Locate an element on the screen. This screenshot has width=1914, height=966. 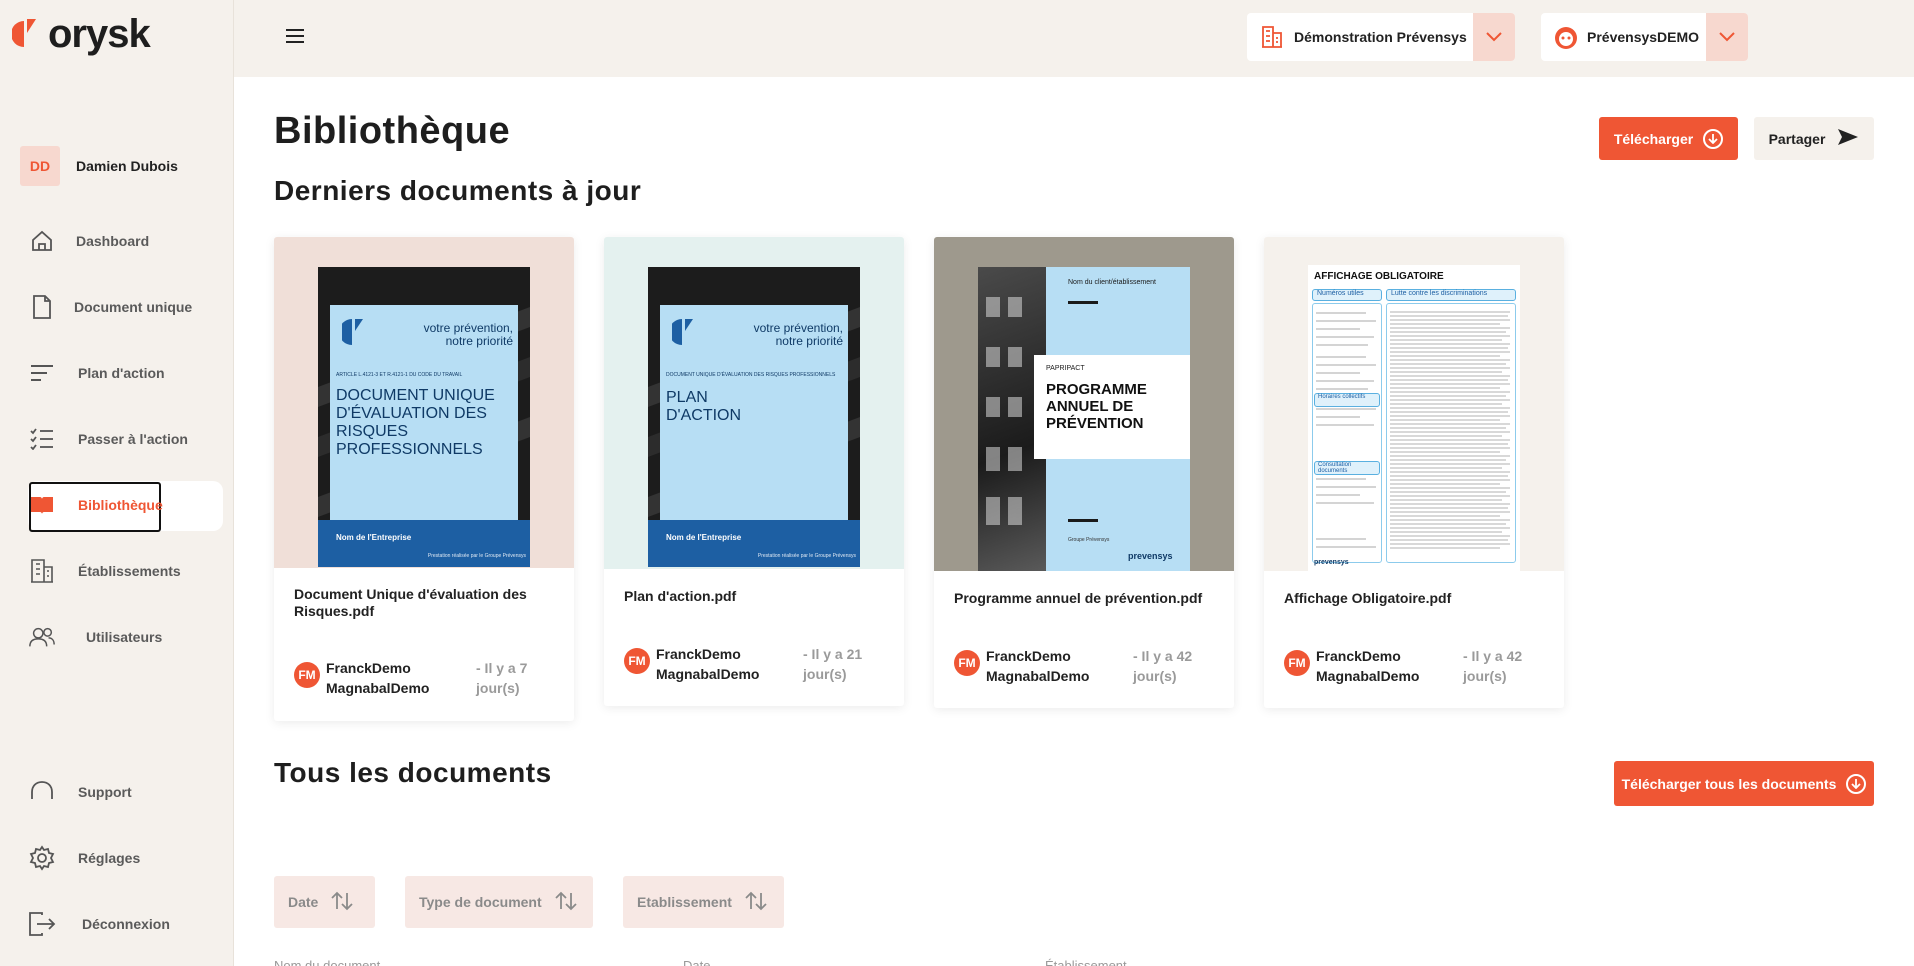
sidebar-item-deconnexion: Déconnexion is located at coordinates (126, 924).